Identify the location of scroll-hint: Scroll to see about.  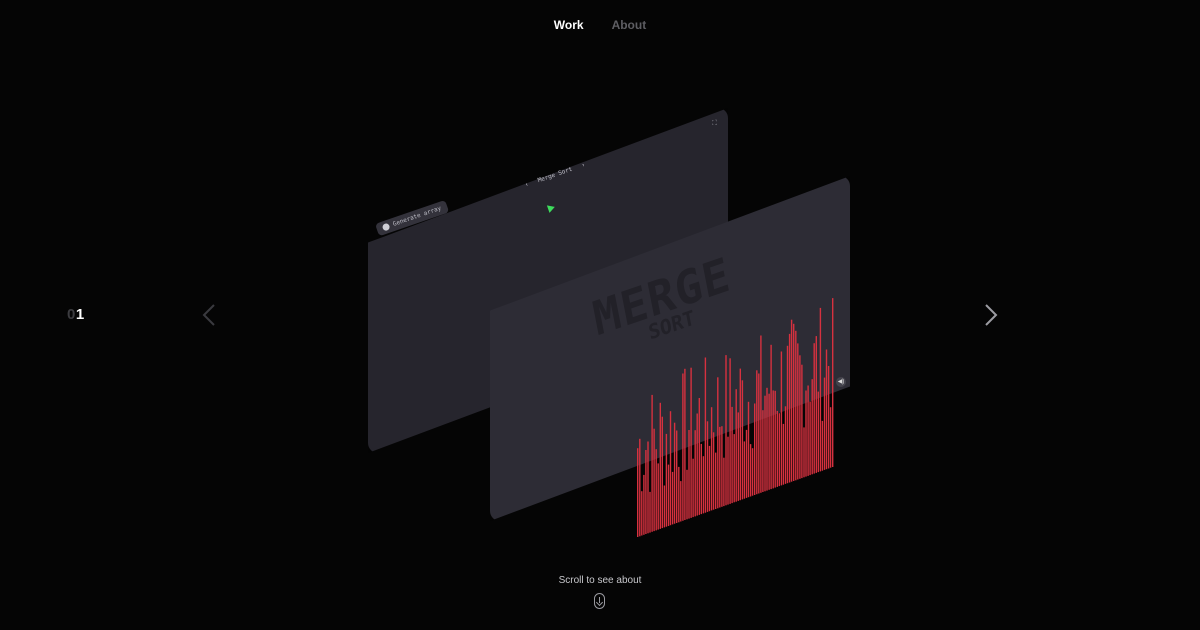
(600, 580).